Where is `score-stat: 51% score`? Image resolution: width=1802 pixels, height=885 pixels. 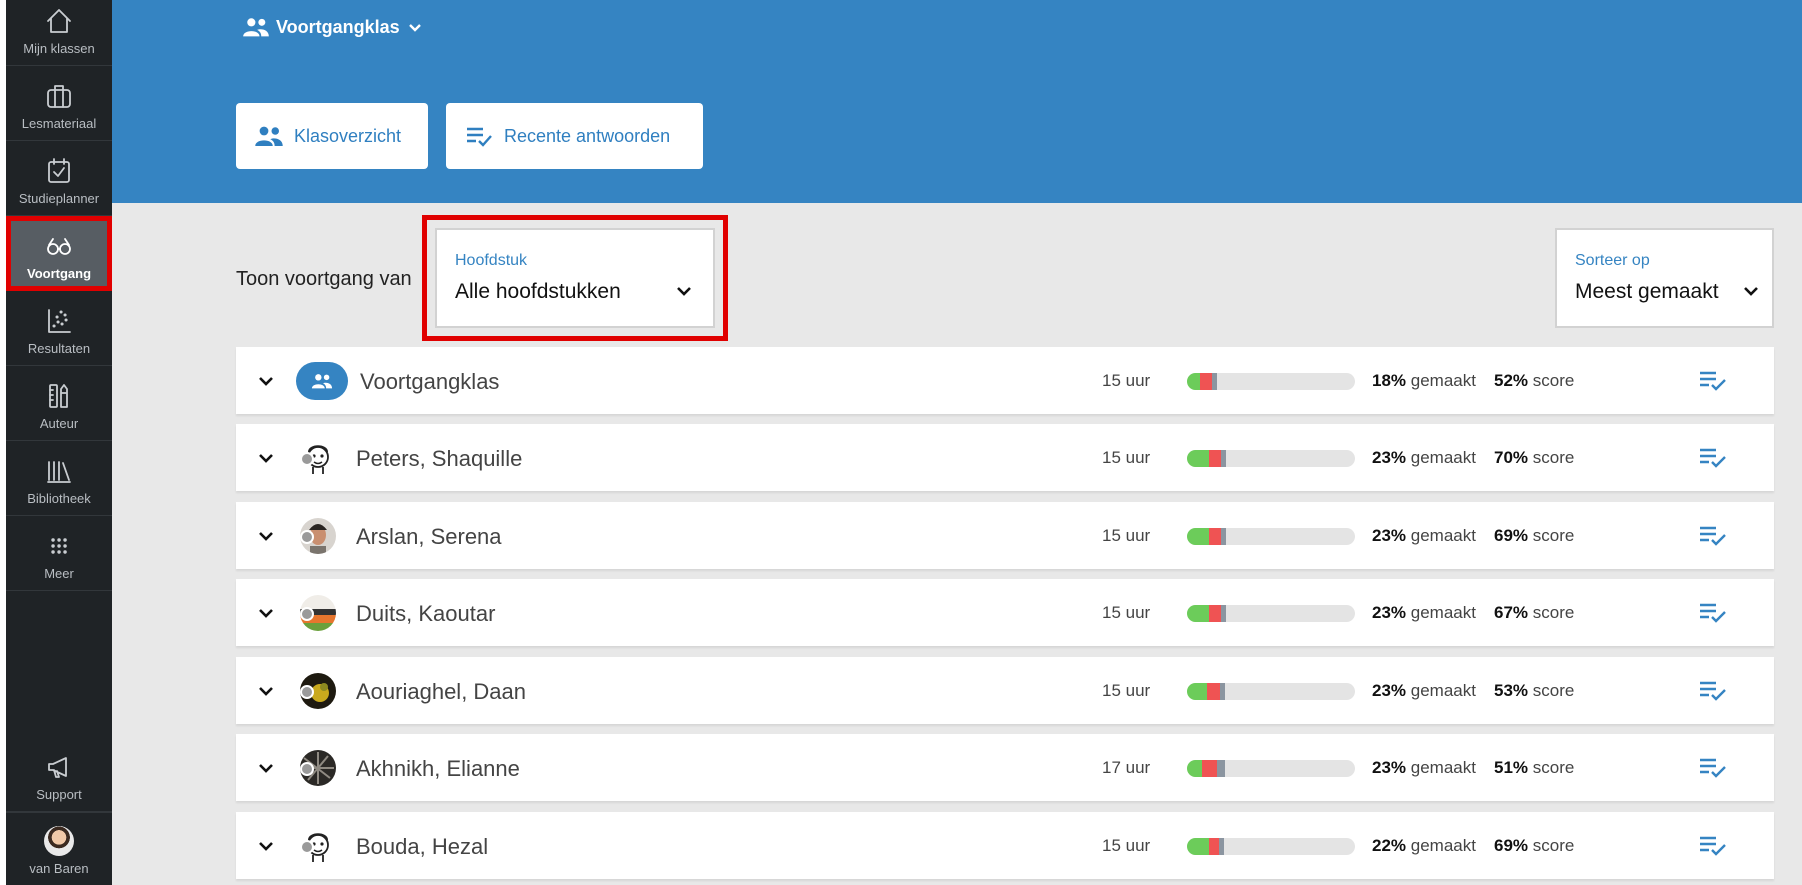 score-stat: 51% score is located at coordinates (1534, 768).